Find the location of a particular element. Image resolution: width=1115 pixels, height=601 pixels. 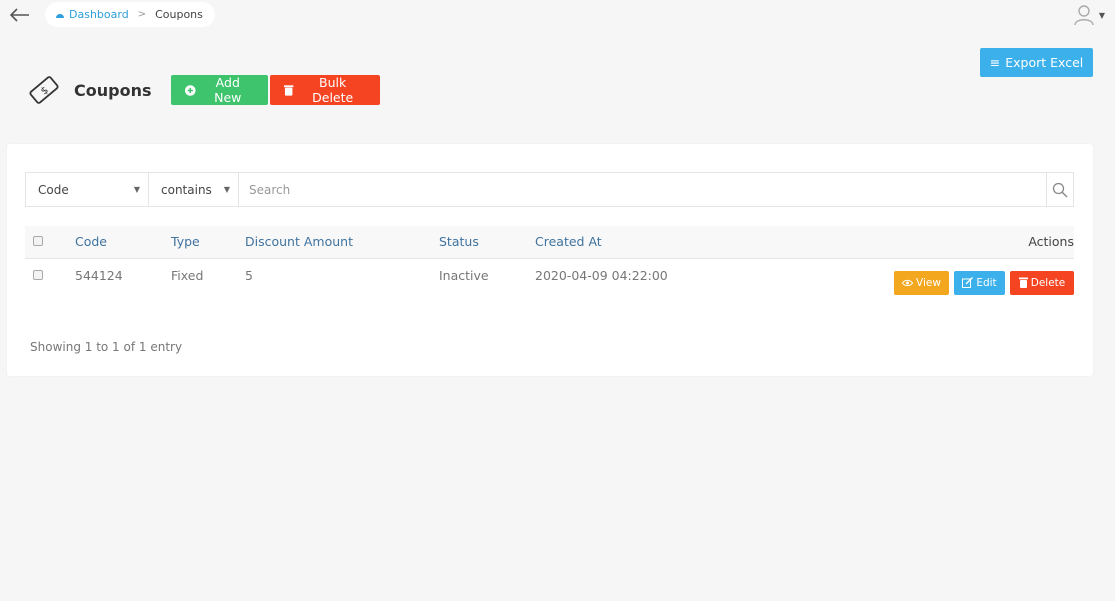

filter-operator-select: contains ▼ is located at coordinates (194, 189).